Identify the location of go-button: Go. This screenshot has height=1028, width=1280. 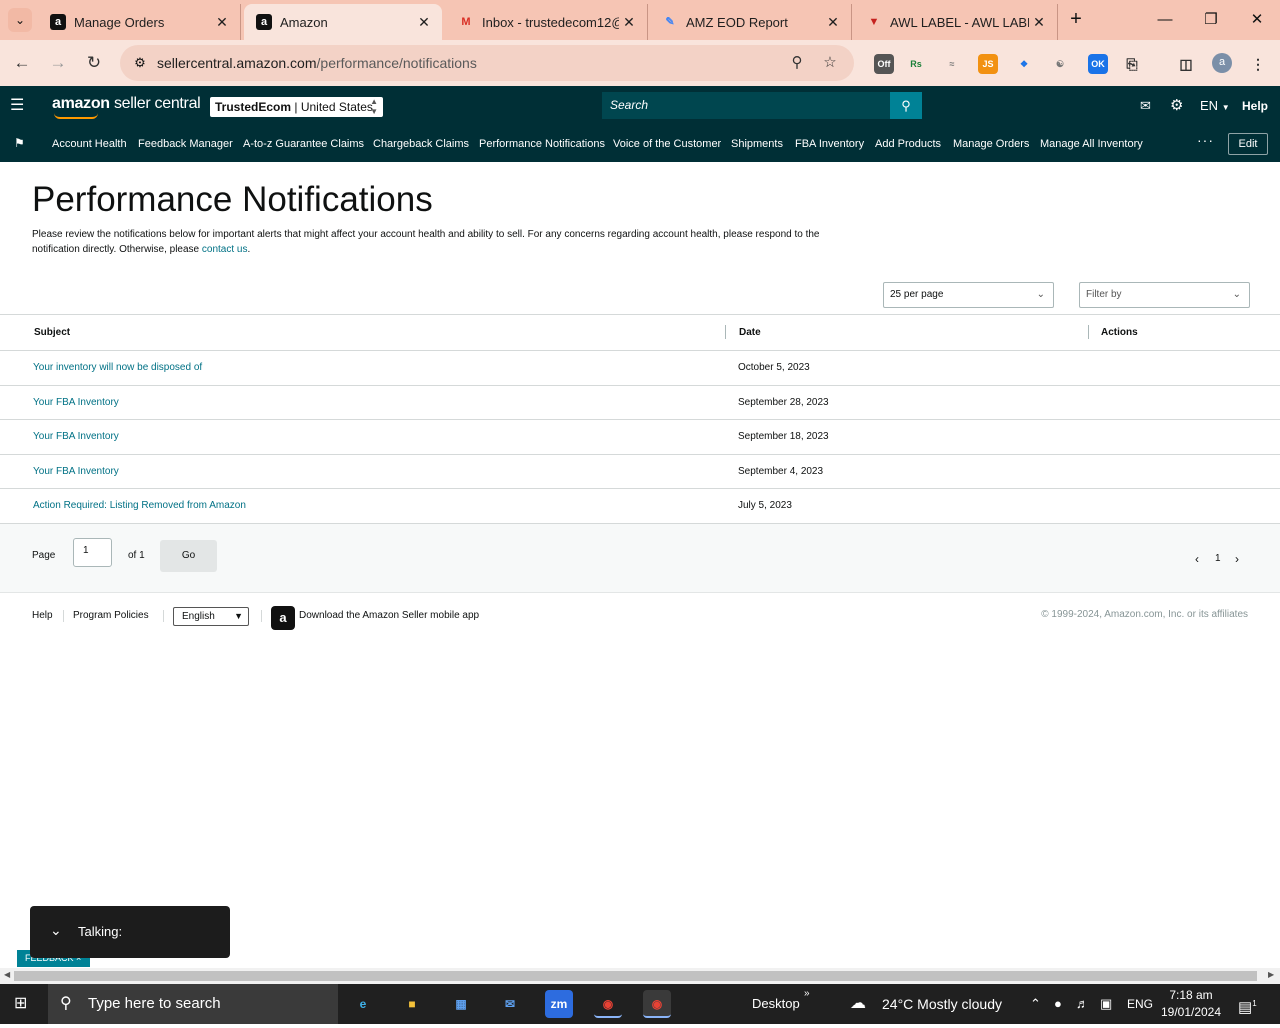
(188, 556).